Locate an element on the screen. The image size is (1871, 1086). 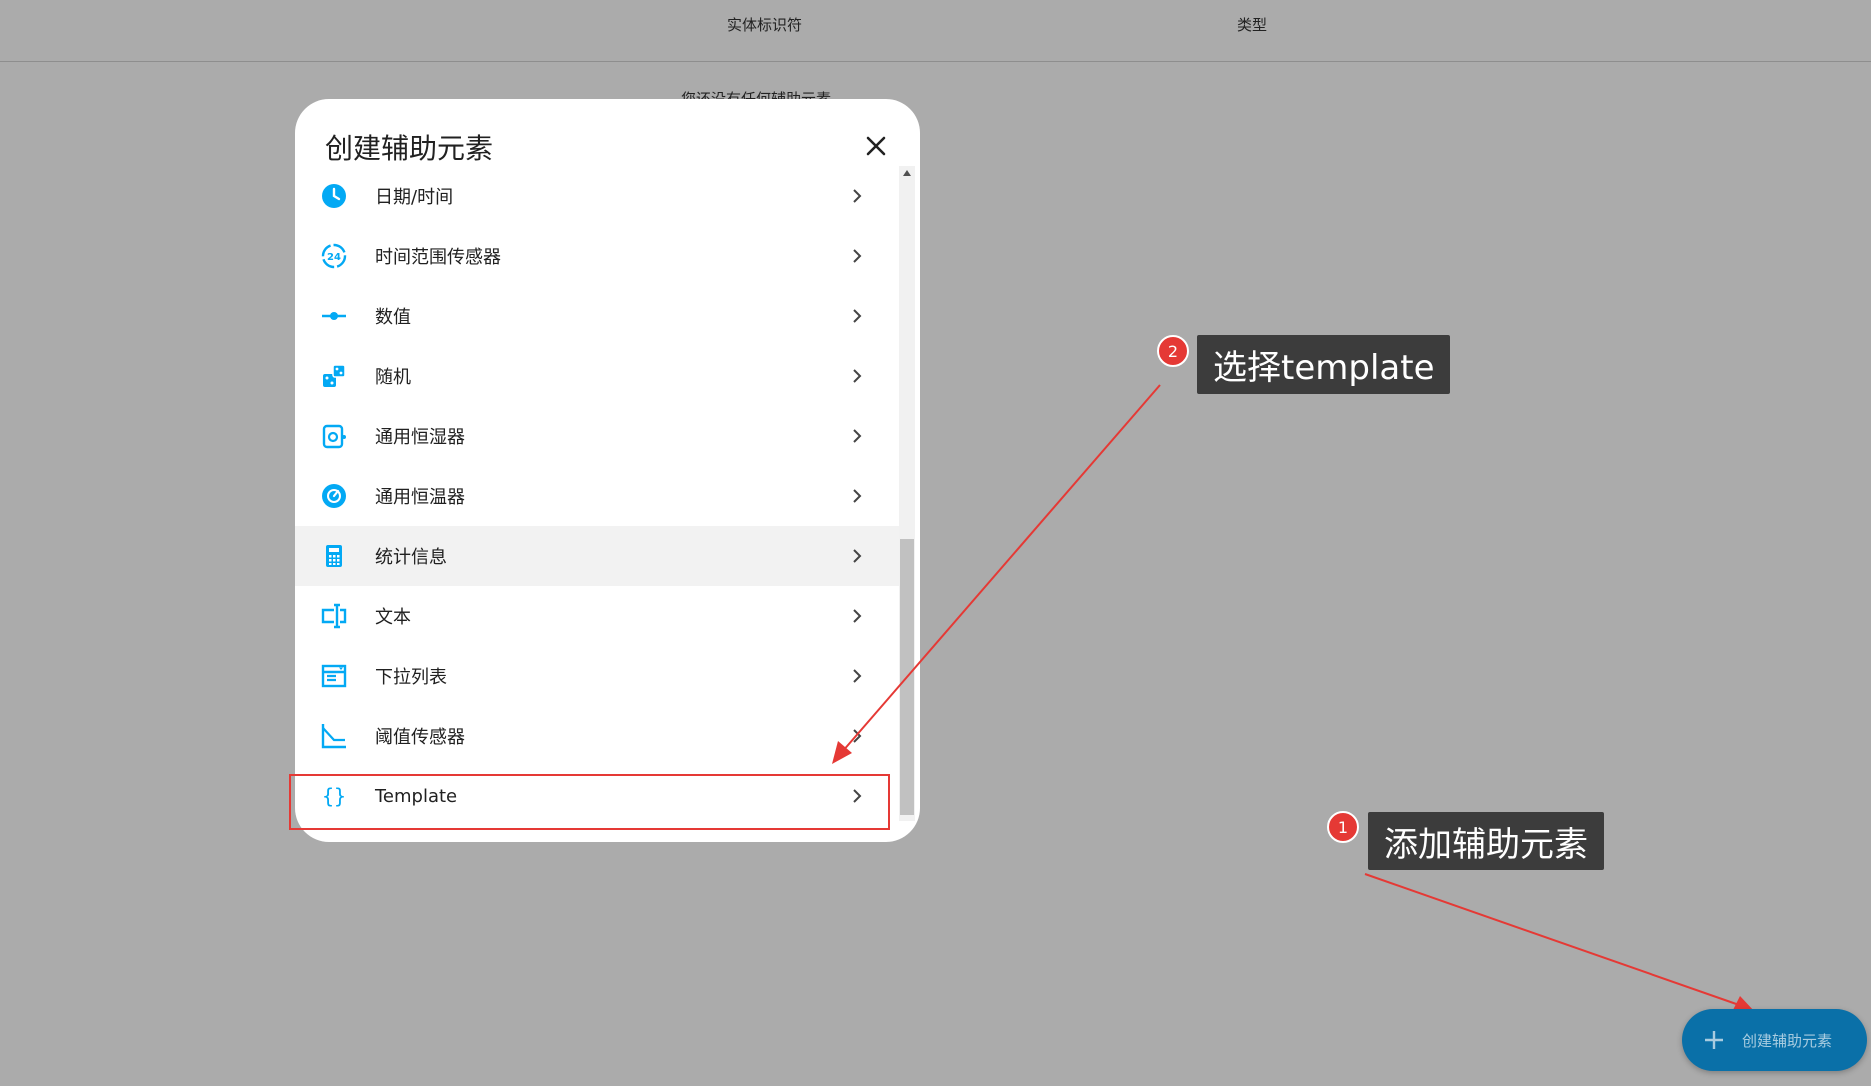
create-helper-fab-button: 创建辅助元素 is located at coordinates (1774, 1040).